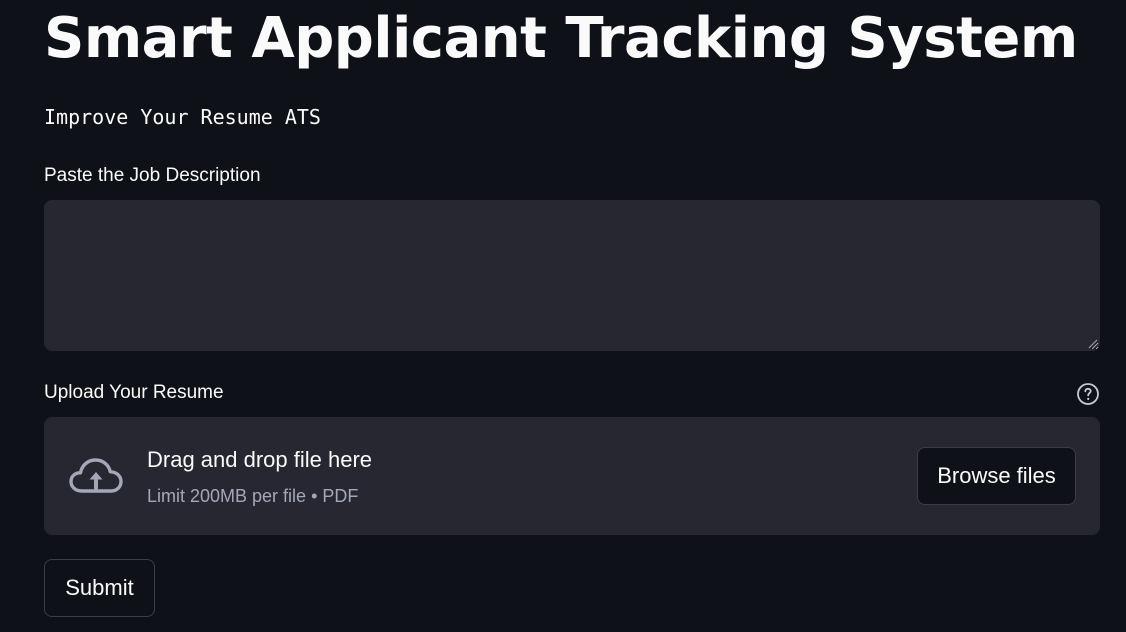  Describe the element at coordinates (253, 496) in the screenshot. I see `dropzone-limit-text: Limit 200MB per file • PDF` at that location.